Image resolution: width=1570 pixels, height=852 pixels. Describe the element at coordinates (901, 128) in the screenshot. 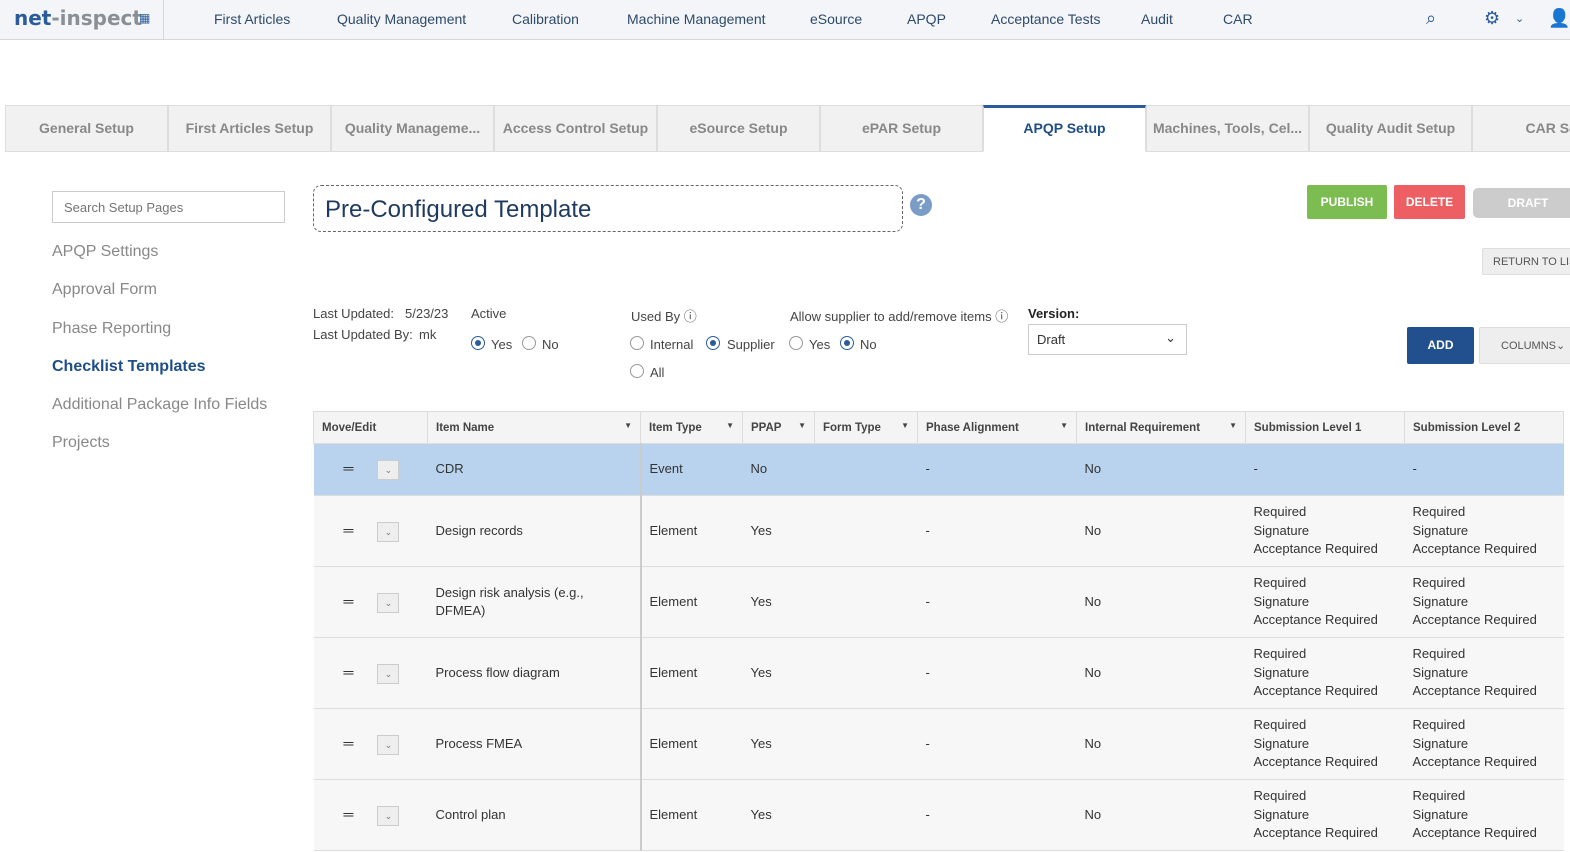

I see `tab: ePAR Setup` at that location.